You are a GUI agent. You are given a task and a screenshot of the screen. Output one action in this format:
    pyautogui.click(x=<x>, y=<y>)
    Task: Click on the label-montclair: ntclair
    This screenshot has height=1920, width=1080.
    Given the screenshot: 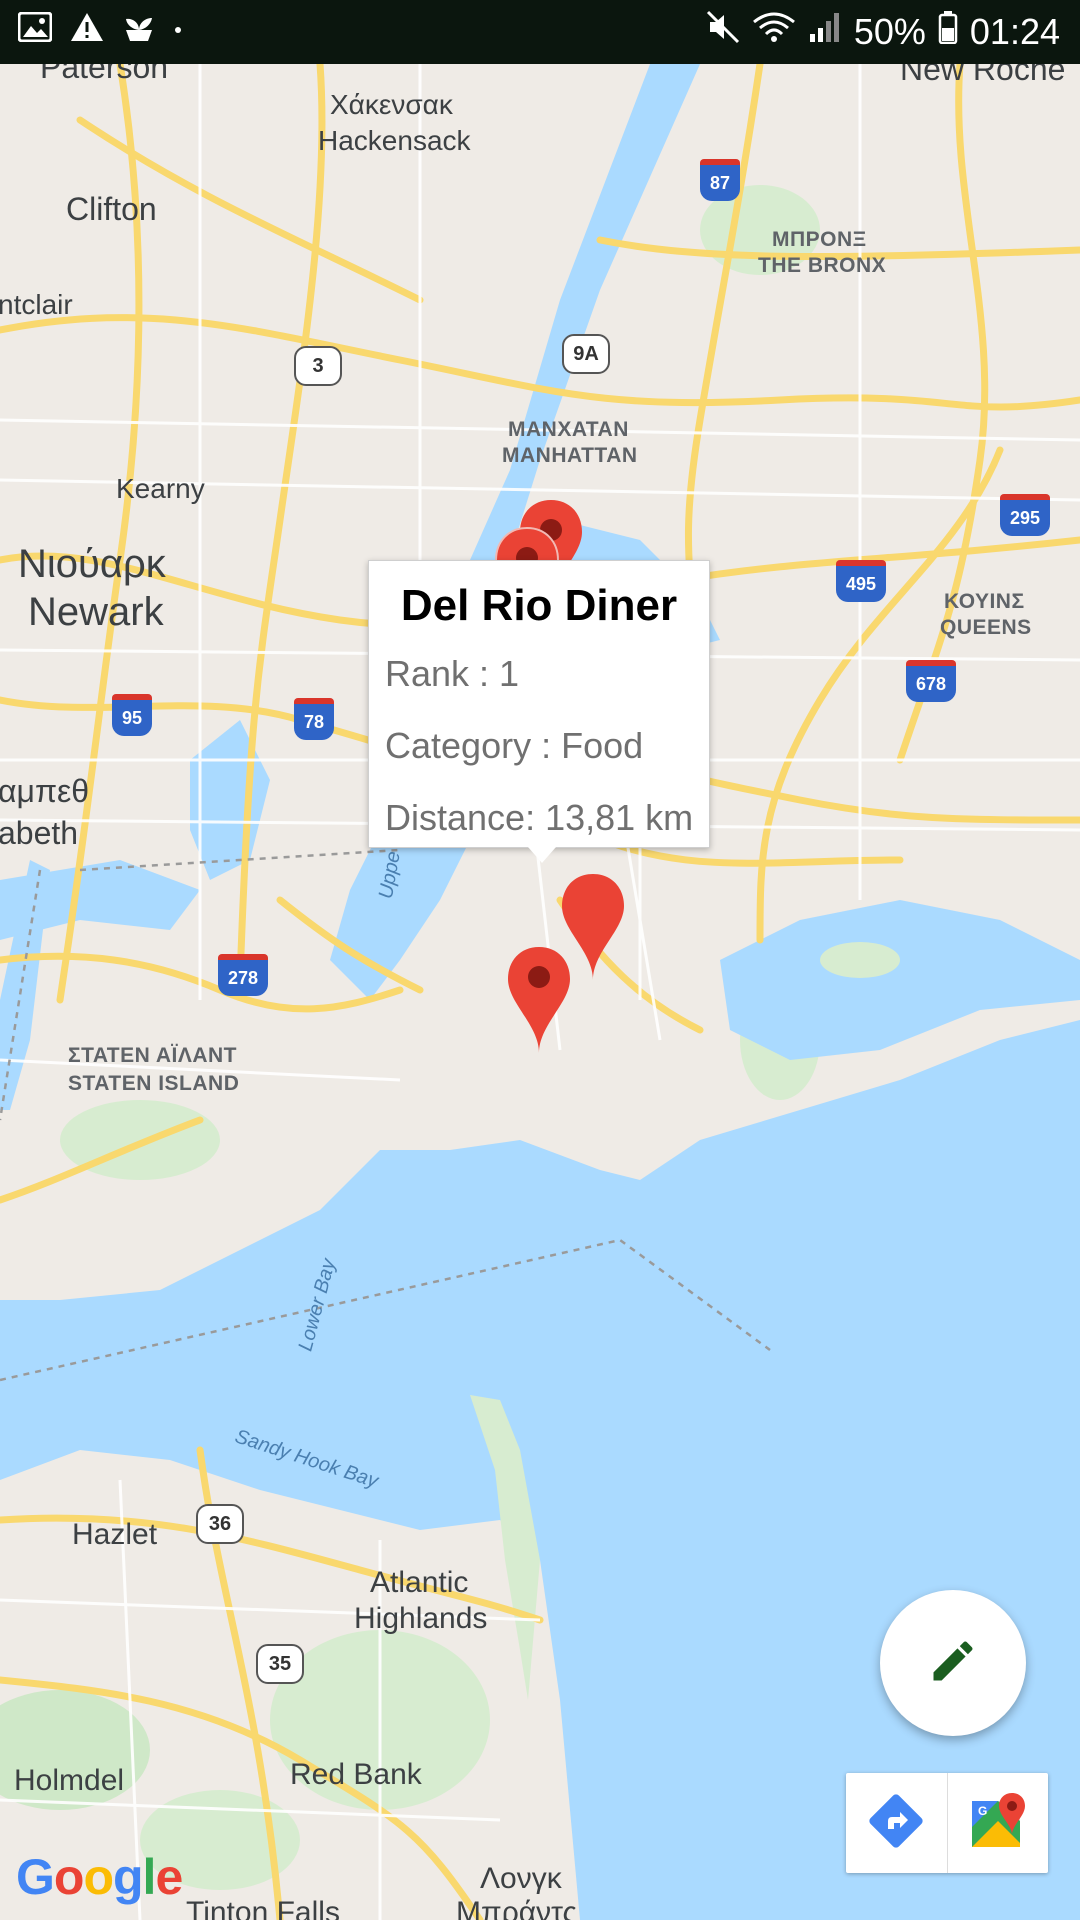 What is the action you would take?
    pyautogui.click(x=36, y=304)
    